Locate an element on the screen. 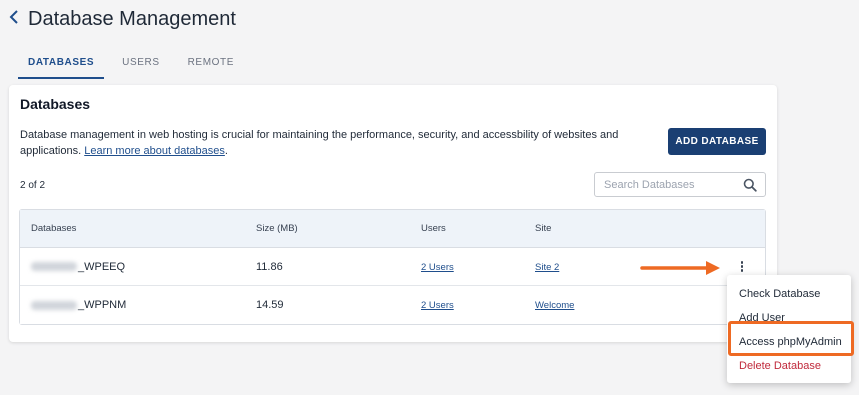 Image resolution: width=859 pixels, height=395 pixels. annotation-arrow-icon is located at coordinates (680, 268).